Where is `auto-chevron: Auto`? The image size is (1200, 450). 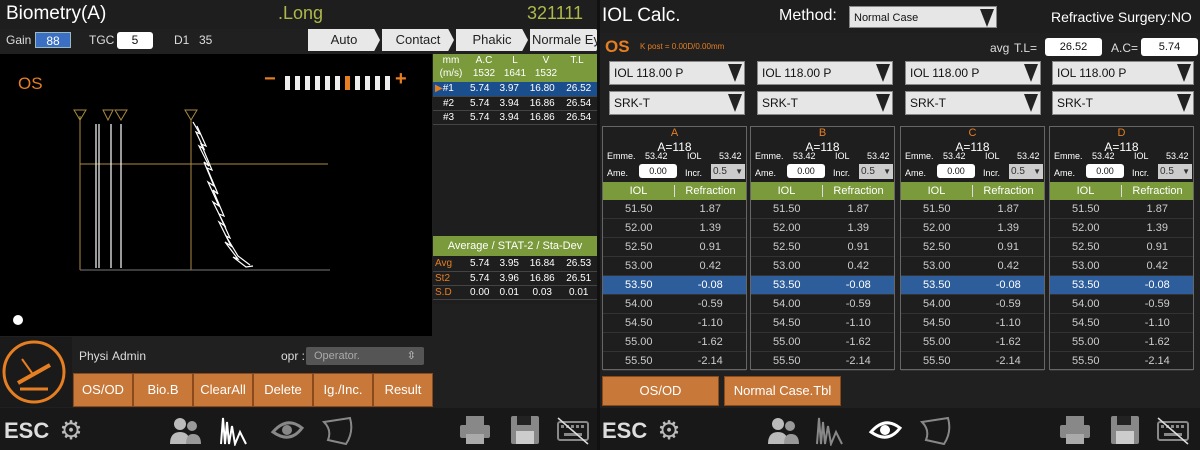 auto-chevron: Auto is located at coordinates (344, 40).